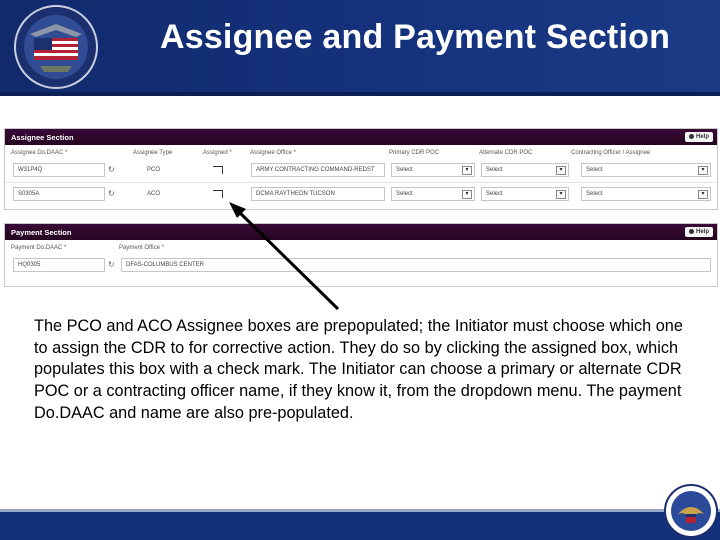 Image resolution: width=720 pixels, height=540 pixels. Describe the element at coordinates (414, 153) in the screenshot. I see `col-primary-poc: Primary CDR POC` at that location.